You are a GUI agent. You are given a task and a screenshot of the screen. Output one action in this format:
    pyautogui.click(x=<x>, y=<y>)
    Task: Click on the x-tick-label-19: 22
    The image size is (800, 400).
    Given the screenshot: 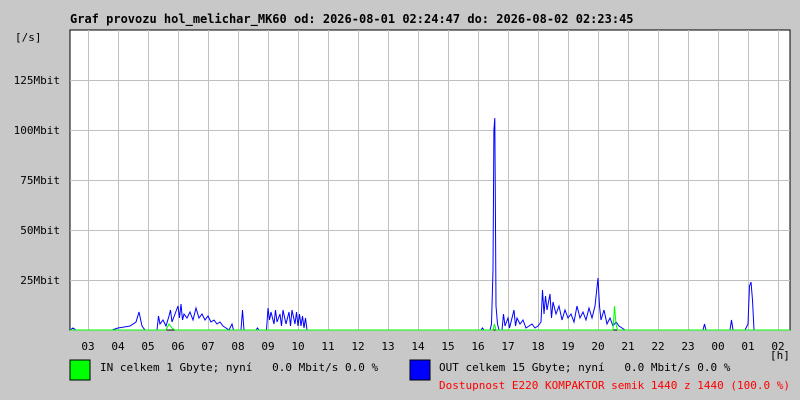 What is the action you would take?
    pyautogui.click(x=657, y=346)
    